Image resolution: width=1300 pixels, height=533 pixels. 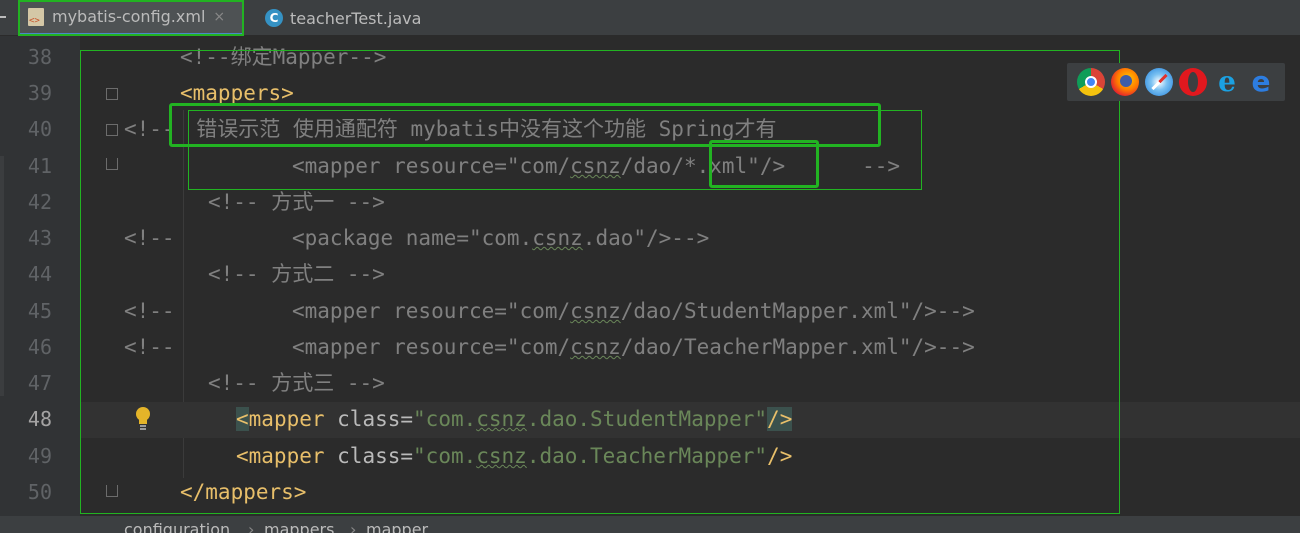 I want to click on tab-menu-dash, so click(x=3, y=17).